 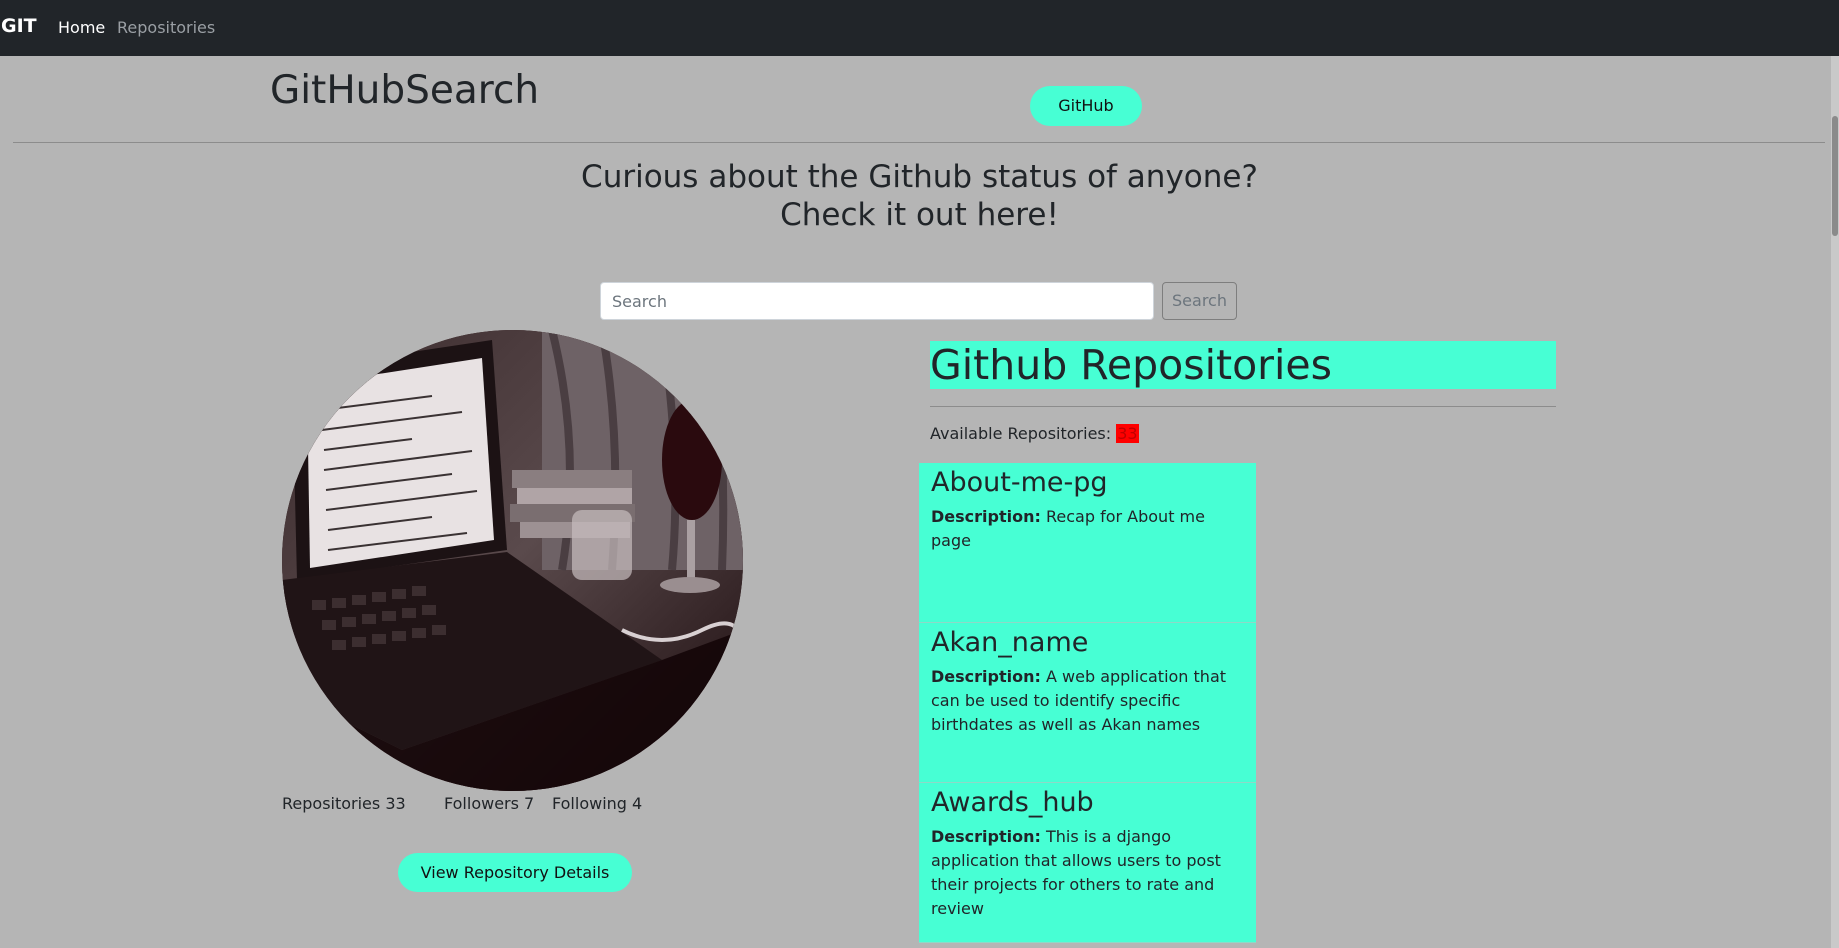 What do you see at coordinates (344, 803) in the screenshot?
I see `repositories-count-stat: Repositories 33` at bounding box center [344, 803].